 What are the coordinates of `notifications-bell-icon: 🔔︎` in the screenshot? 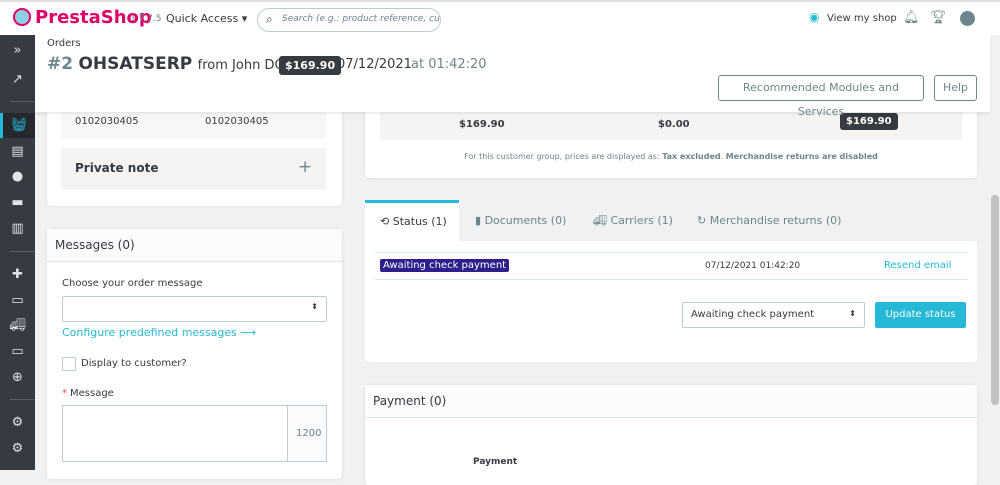 It's located at (911, 17).